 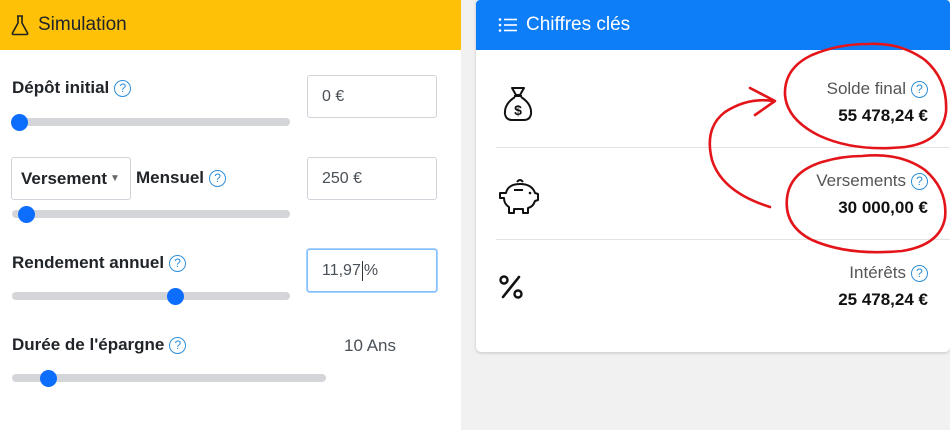 I want to click on interest-label: Intérêts, so click(x=877, y=272).